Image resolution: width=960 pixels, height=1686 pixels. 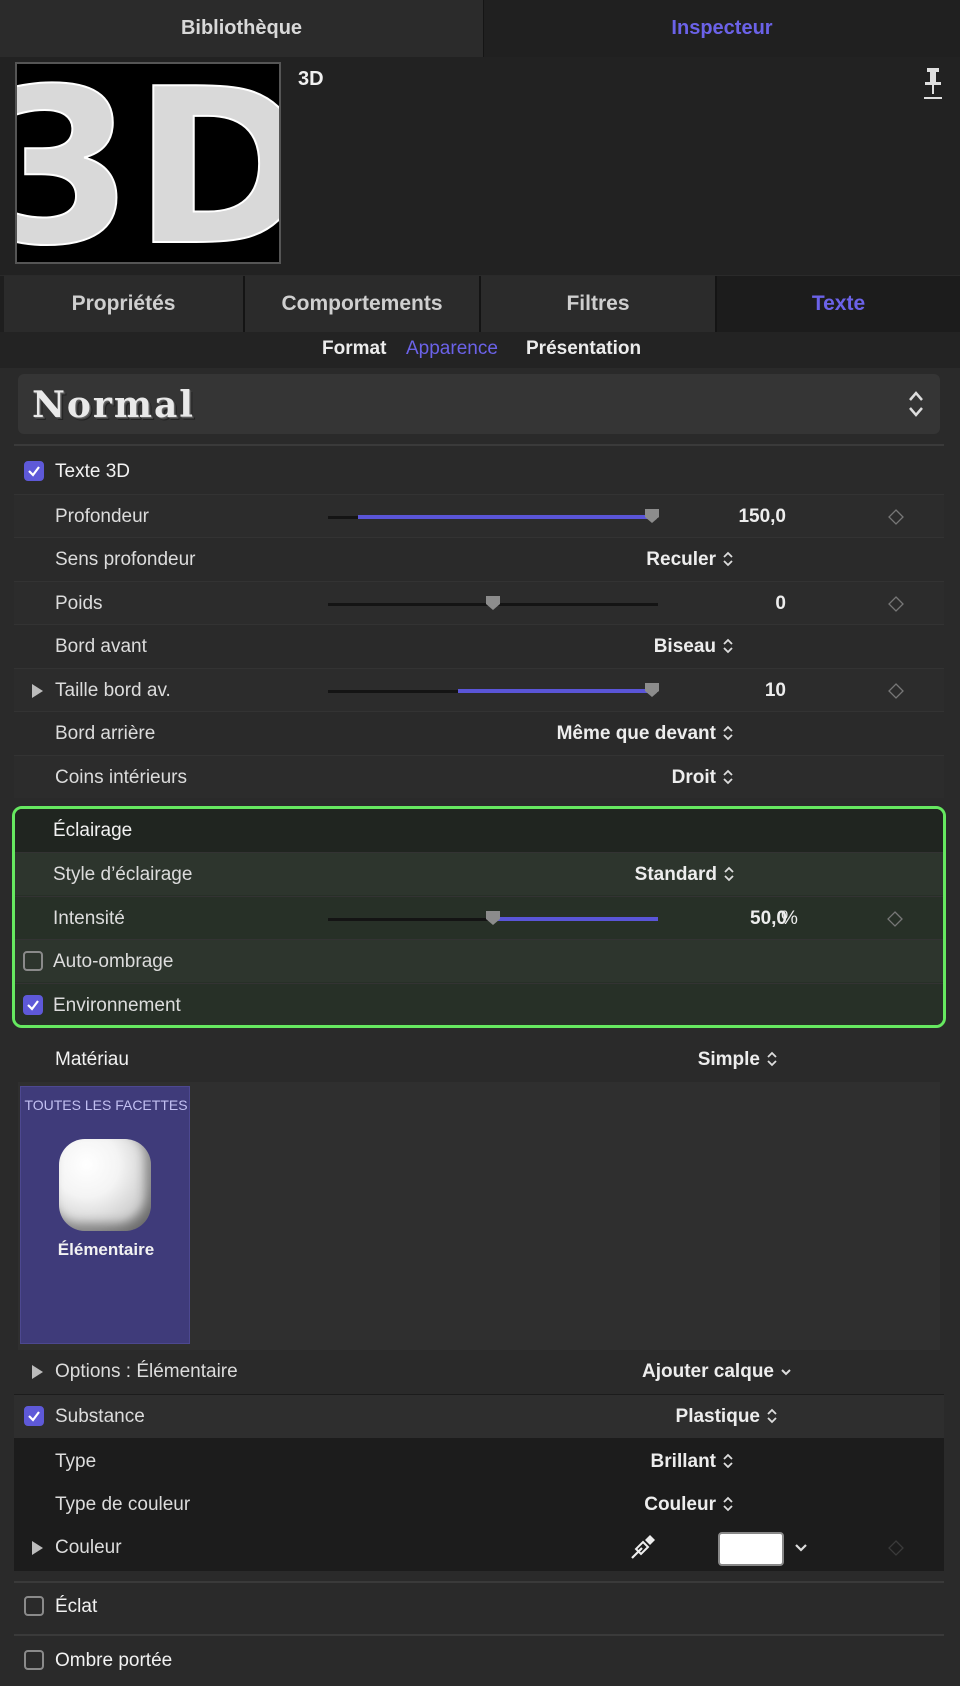 I want to click on back-edge-row: Bord arrière Même que devant, so click(x=479, y=732).